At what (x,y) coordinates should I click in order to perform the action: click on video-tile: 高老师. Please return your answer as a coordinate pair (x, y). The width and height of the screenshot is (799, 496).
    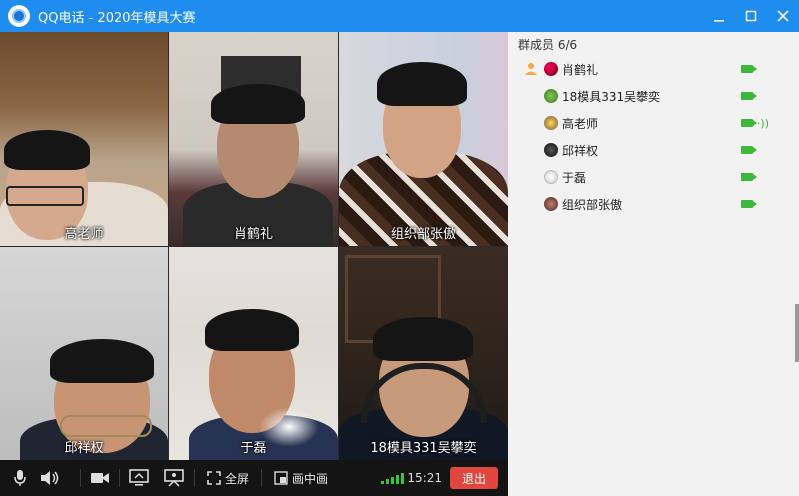
    Looking at the image, I should click on (84, 139).